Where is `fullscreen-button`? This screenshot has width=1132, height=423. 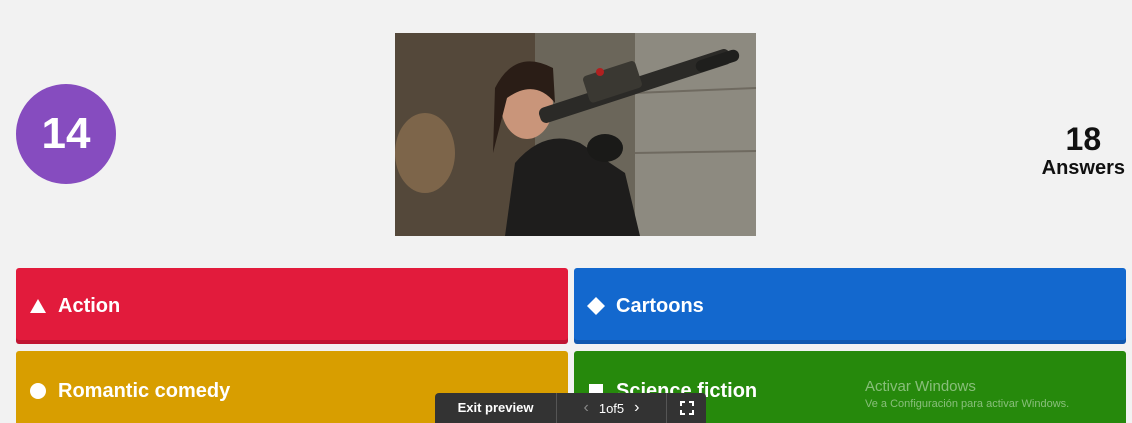 fullscreen-button is located at coordinates (686, 408).